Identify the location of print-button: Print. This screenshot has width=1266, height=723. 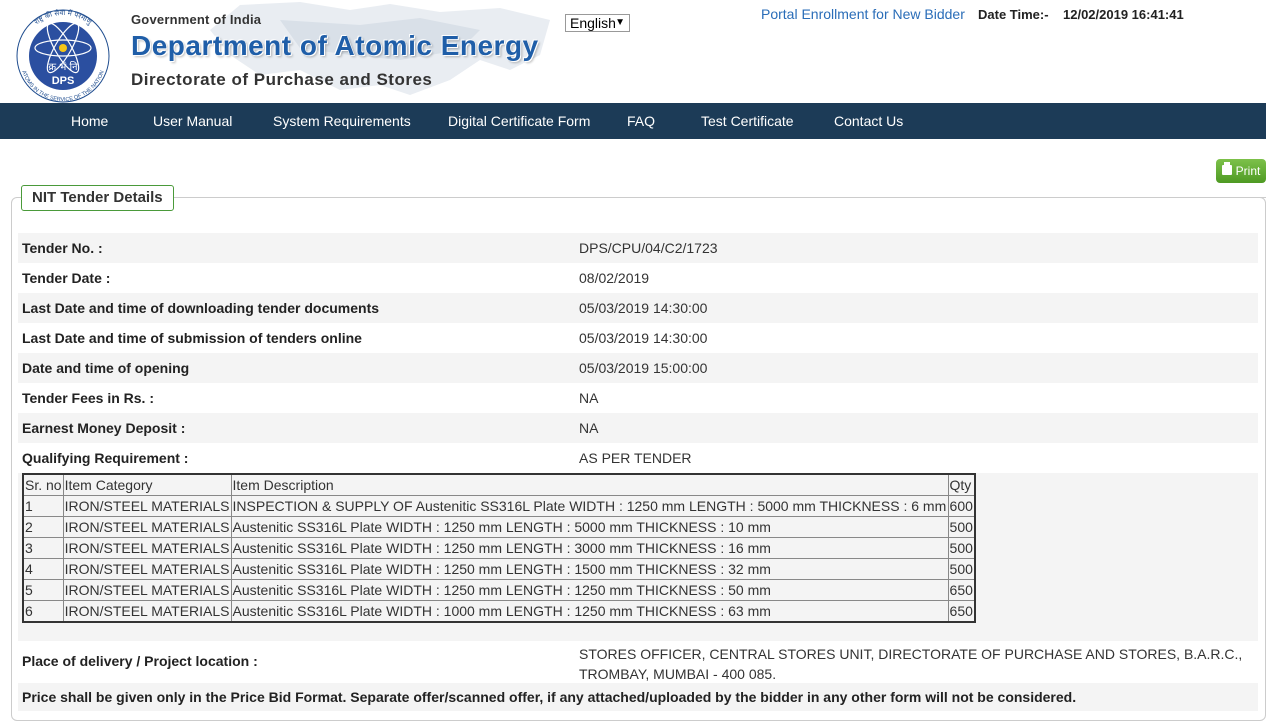
(1241, 171).